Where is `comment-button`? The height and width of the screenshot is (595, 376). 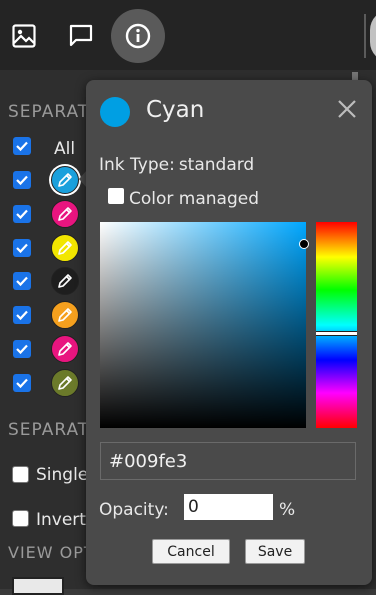 comment-button is located at coordinates (81, 36).